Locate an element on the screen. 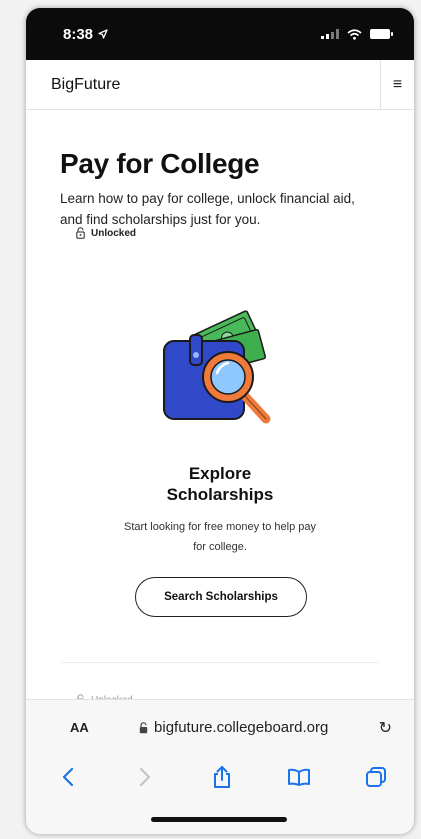 This screenshot has width=421, height=839. bookmarks-button is located at coordinates (299, 777).